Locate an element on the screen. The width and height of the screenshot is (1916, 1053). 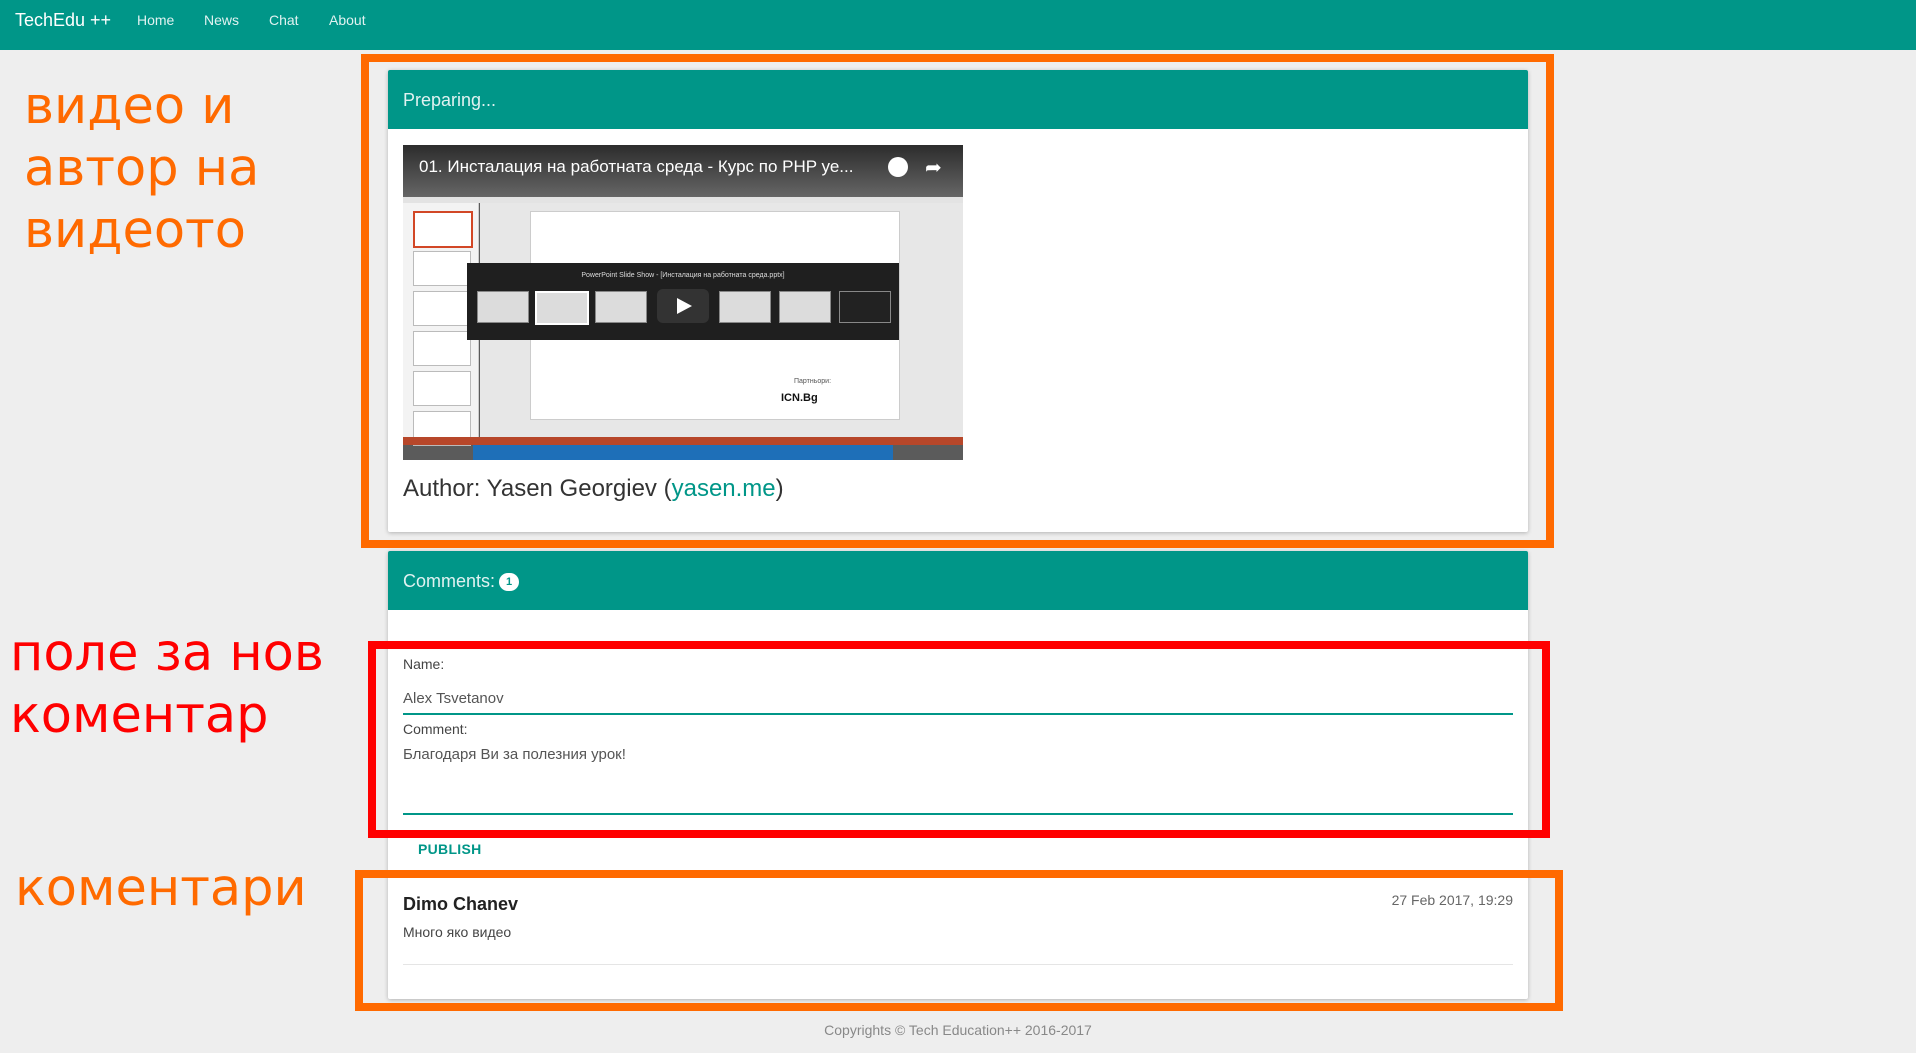
form-annotation-note: поле за нов коментар is located at coordinates (167, 685).